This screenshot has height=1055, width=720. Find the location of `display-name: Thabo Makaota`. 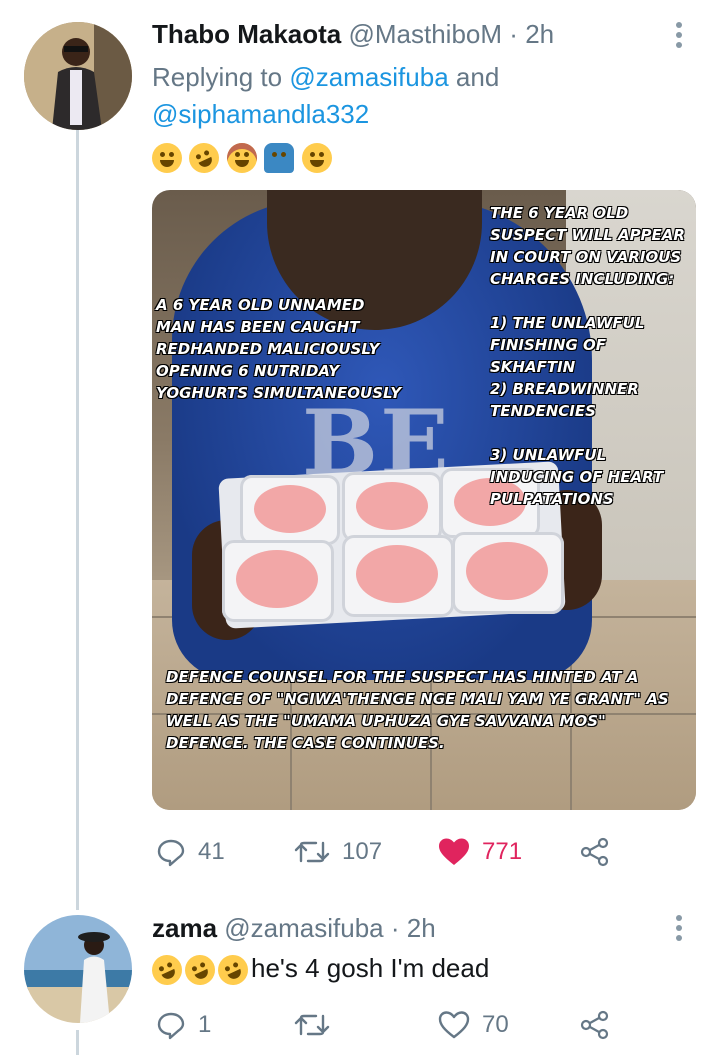

display-name: Thabo Makaota is located at coordinates (246, 34).